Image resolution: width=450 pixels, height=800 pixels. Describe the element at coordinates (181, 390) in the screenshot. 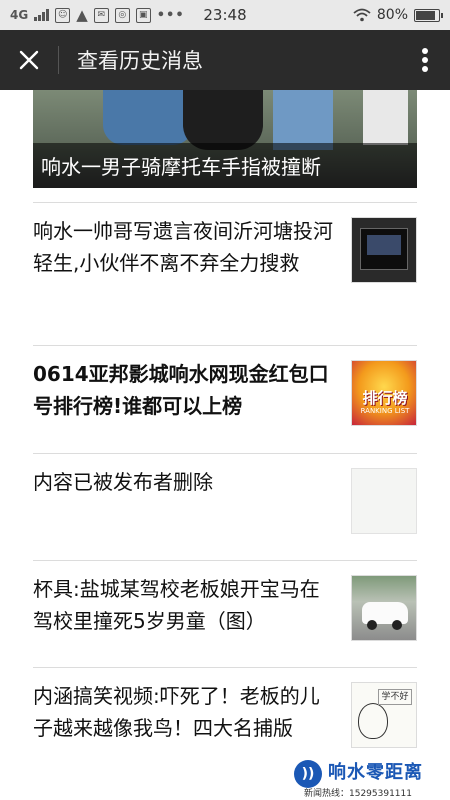

I see `article-title: 0614亚邦影城响水网现金红包口号排行榜!谁都可以上榜` at that location.